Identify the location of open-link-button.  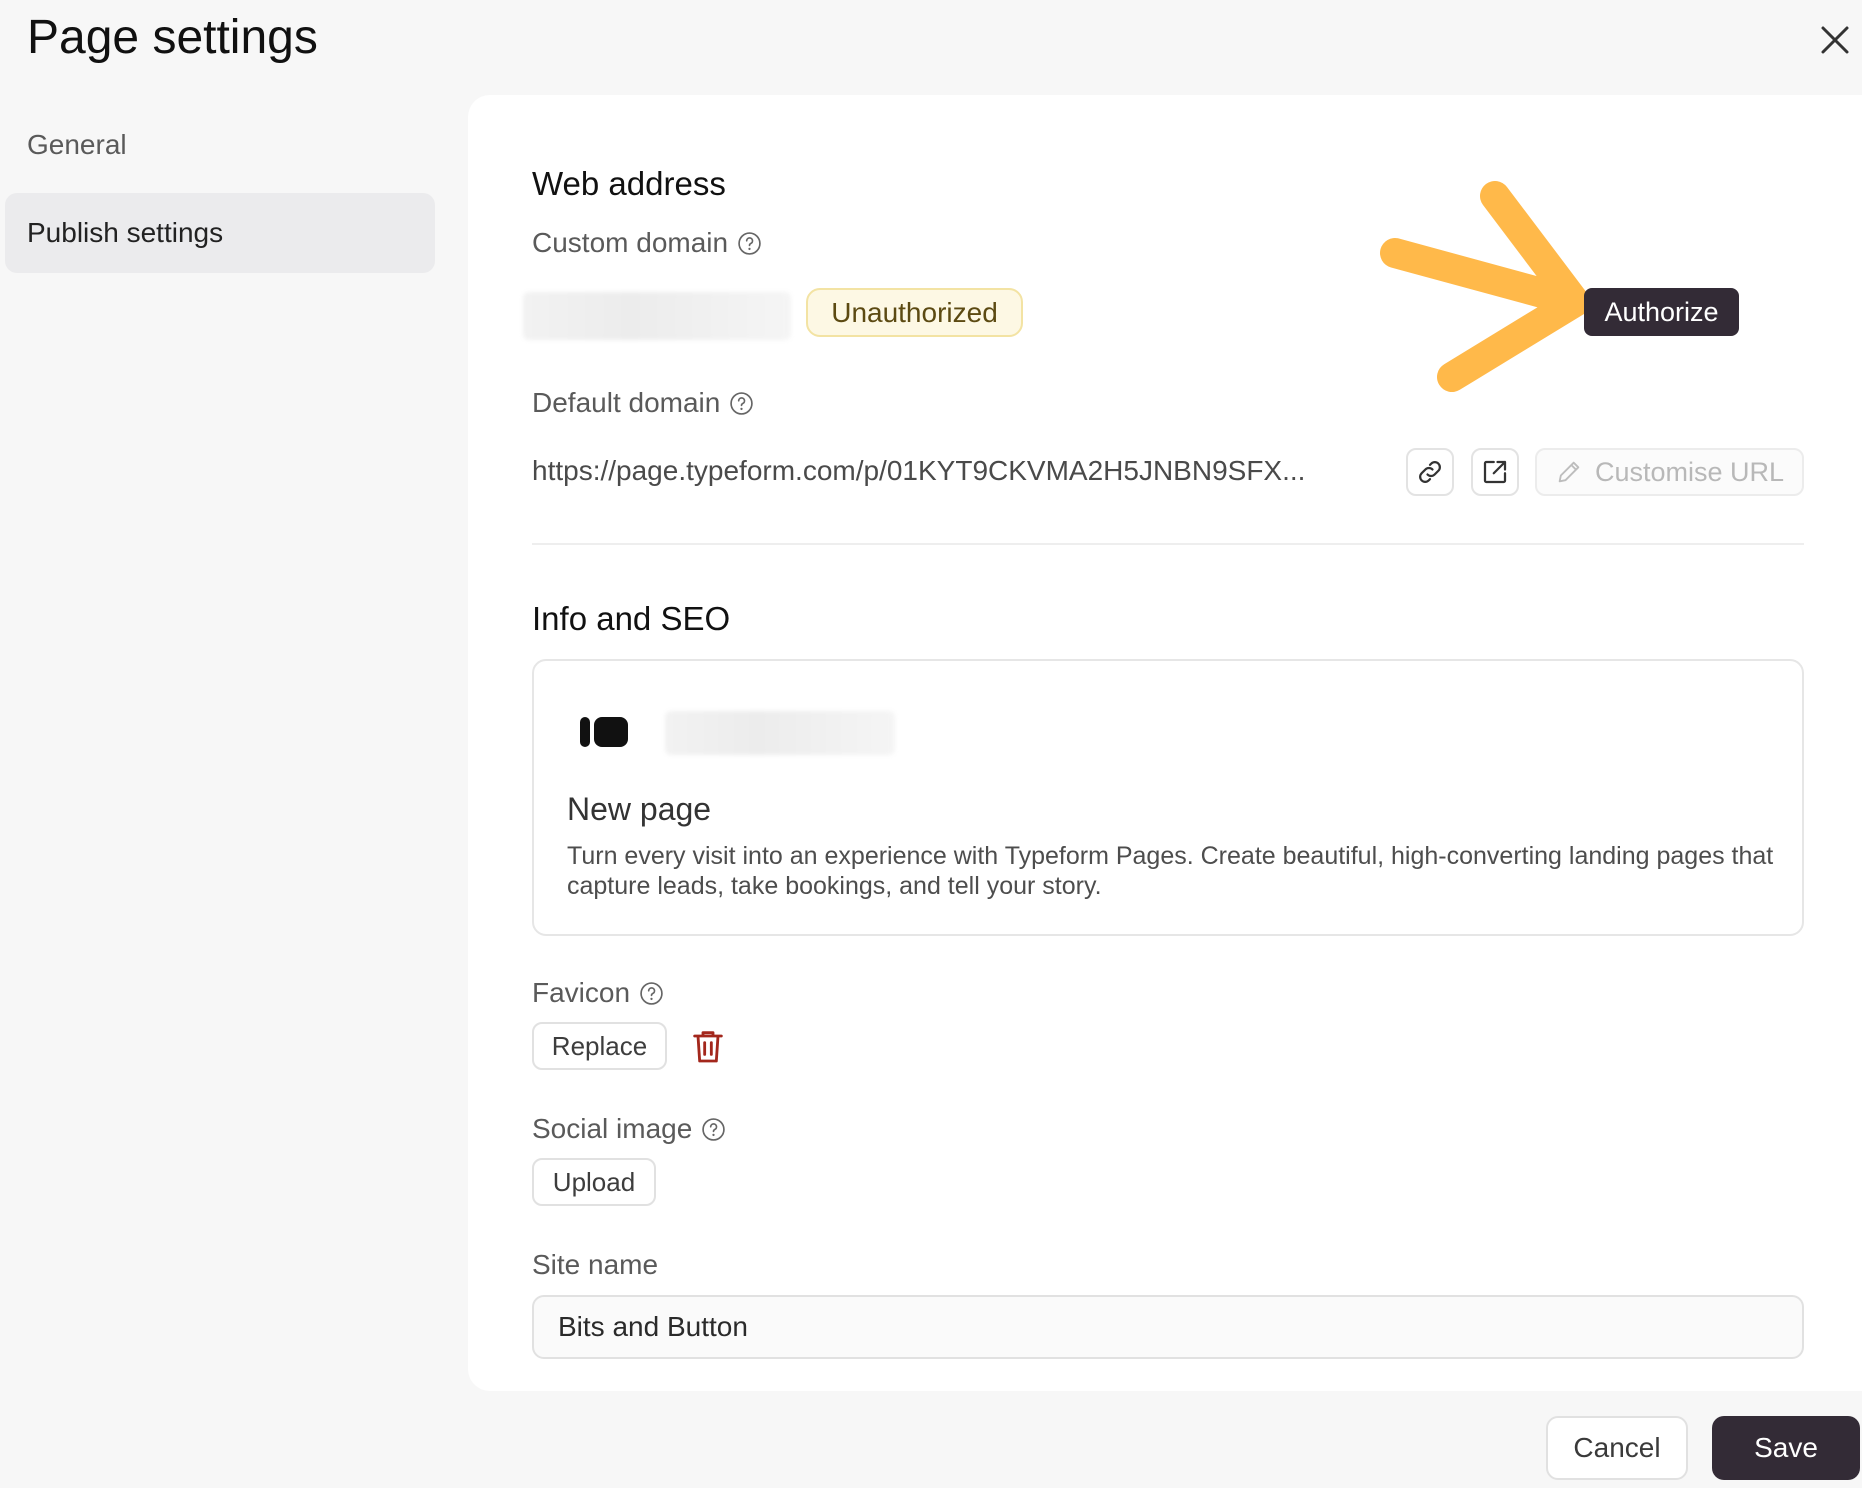
(1495, 472).